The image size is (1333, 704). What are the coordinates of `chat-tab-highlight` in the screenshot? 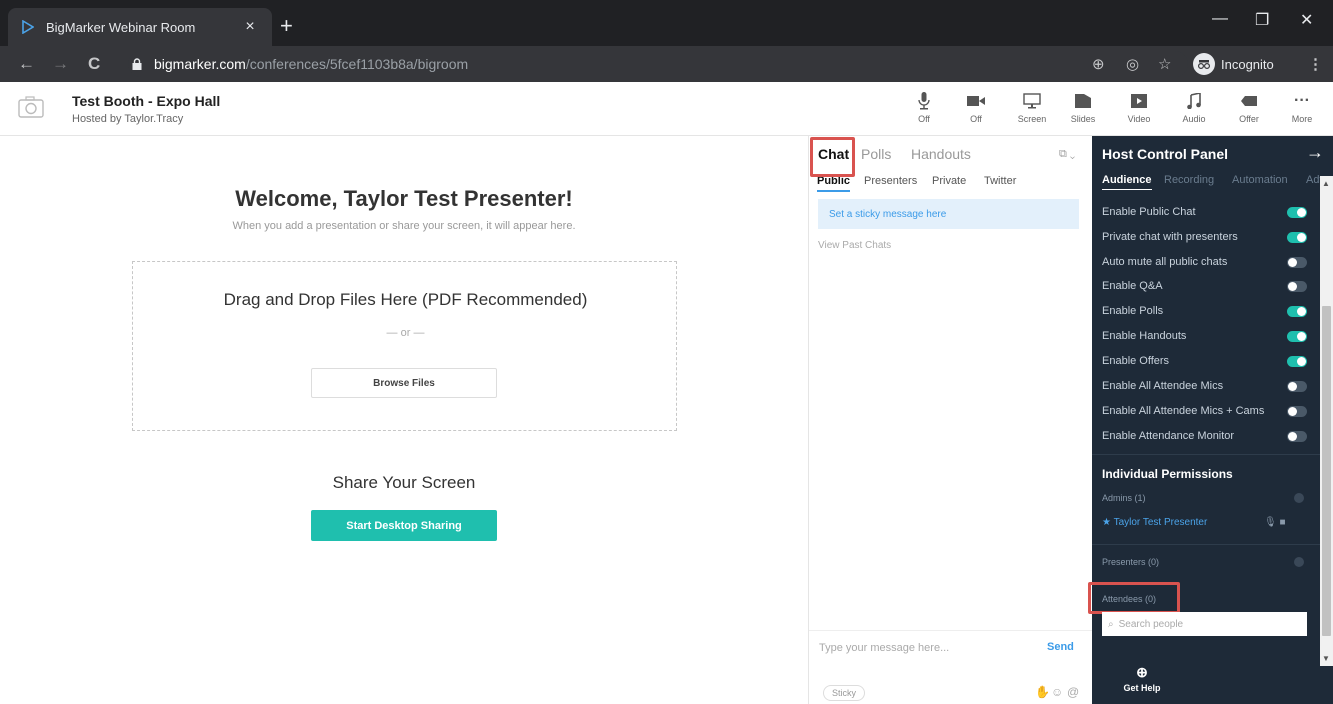 It's located at (832, 157).